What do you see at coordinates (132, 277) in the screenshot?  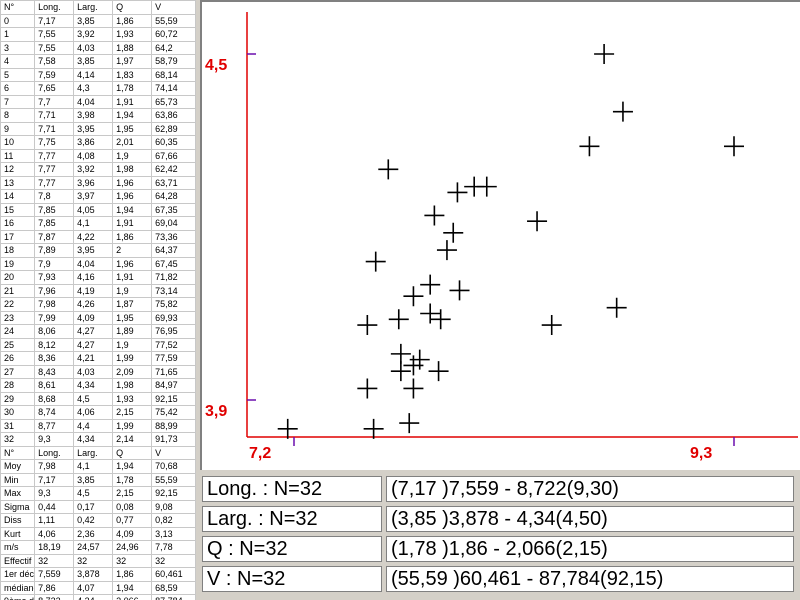 I see `table-cell: 1,91` at bounding box center [132, 277].